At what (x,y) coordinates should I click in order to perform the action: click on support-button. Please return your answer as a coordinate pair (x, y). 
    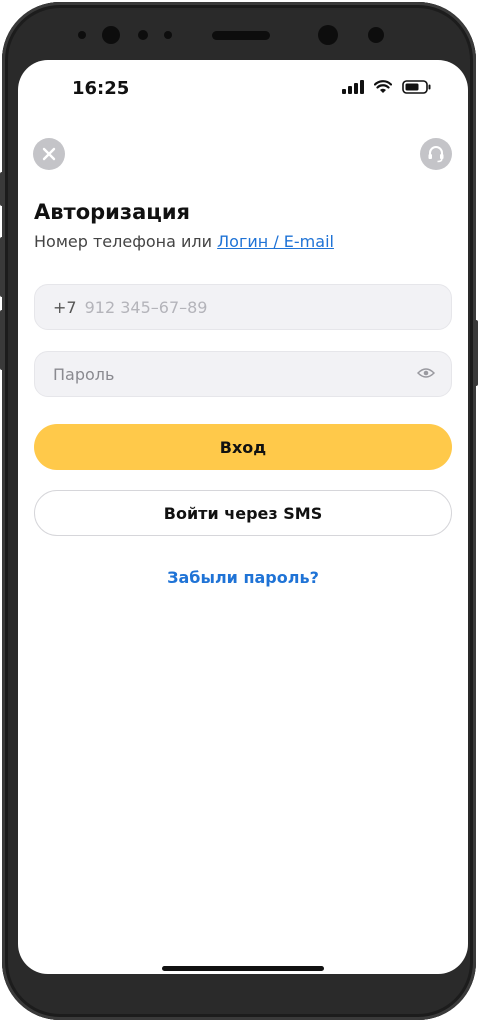
    Looking at the image, I should click on (436, 154).